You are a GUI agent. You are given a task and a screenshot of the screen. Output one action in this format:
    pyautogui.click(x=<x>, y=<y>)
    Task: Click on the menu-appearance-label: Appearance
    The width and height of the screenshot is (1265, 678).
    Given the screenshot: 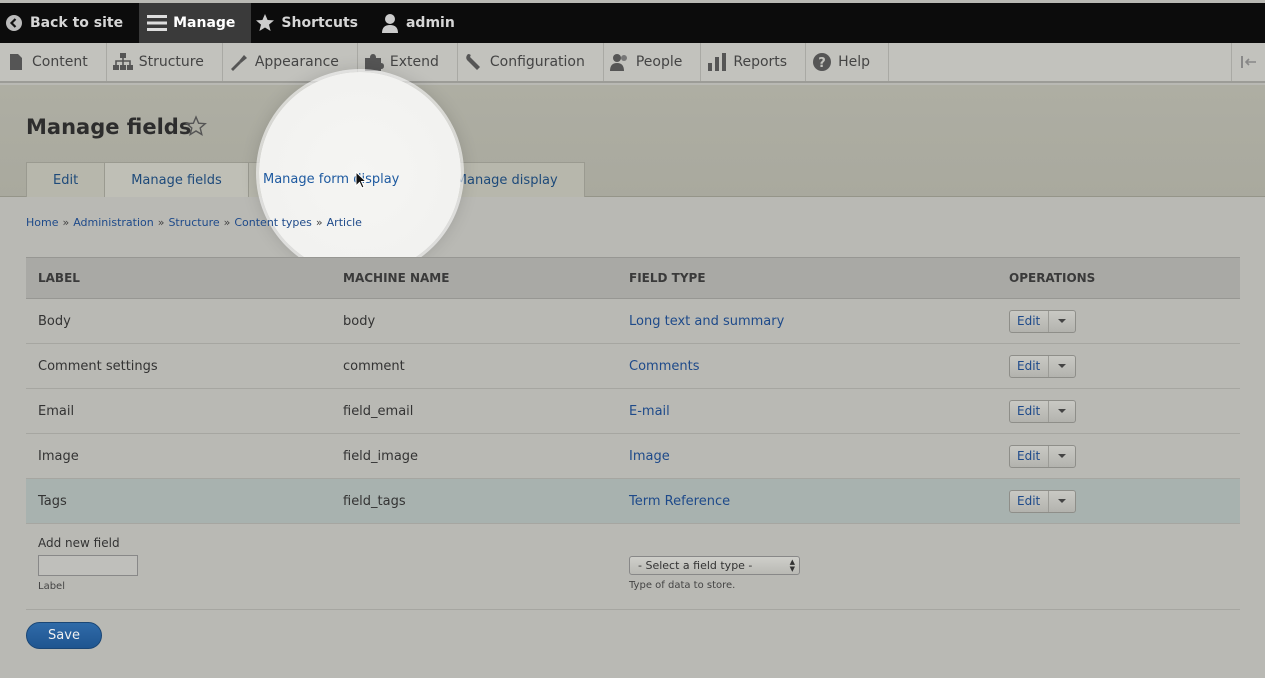 What is the action you would take?
    pyautogui.click(x=296, y=62)
    